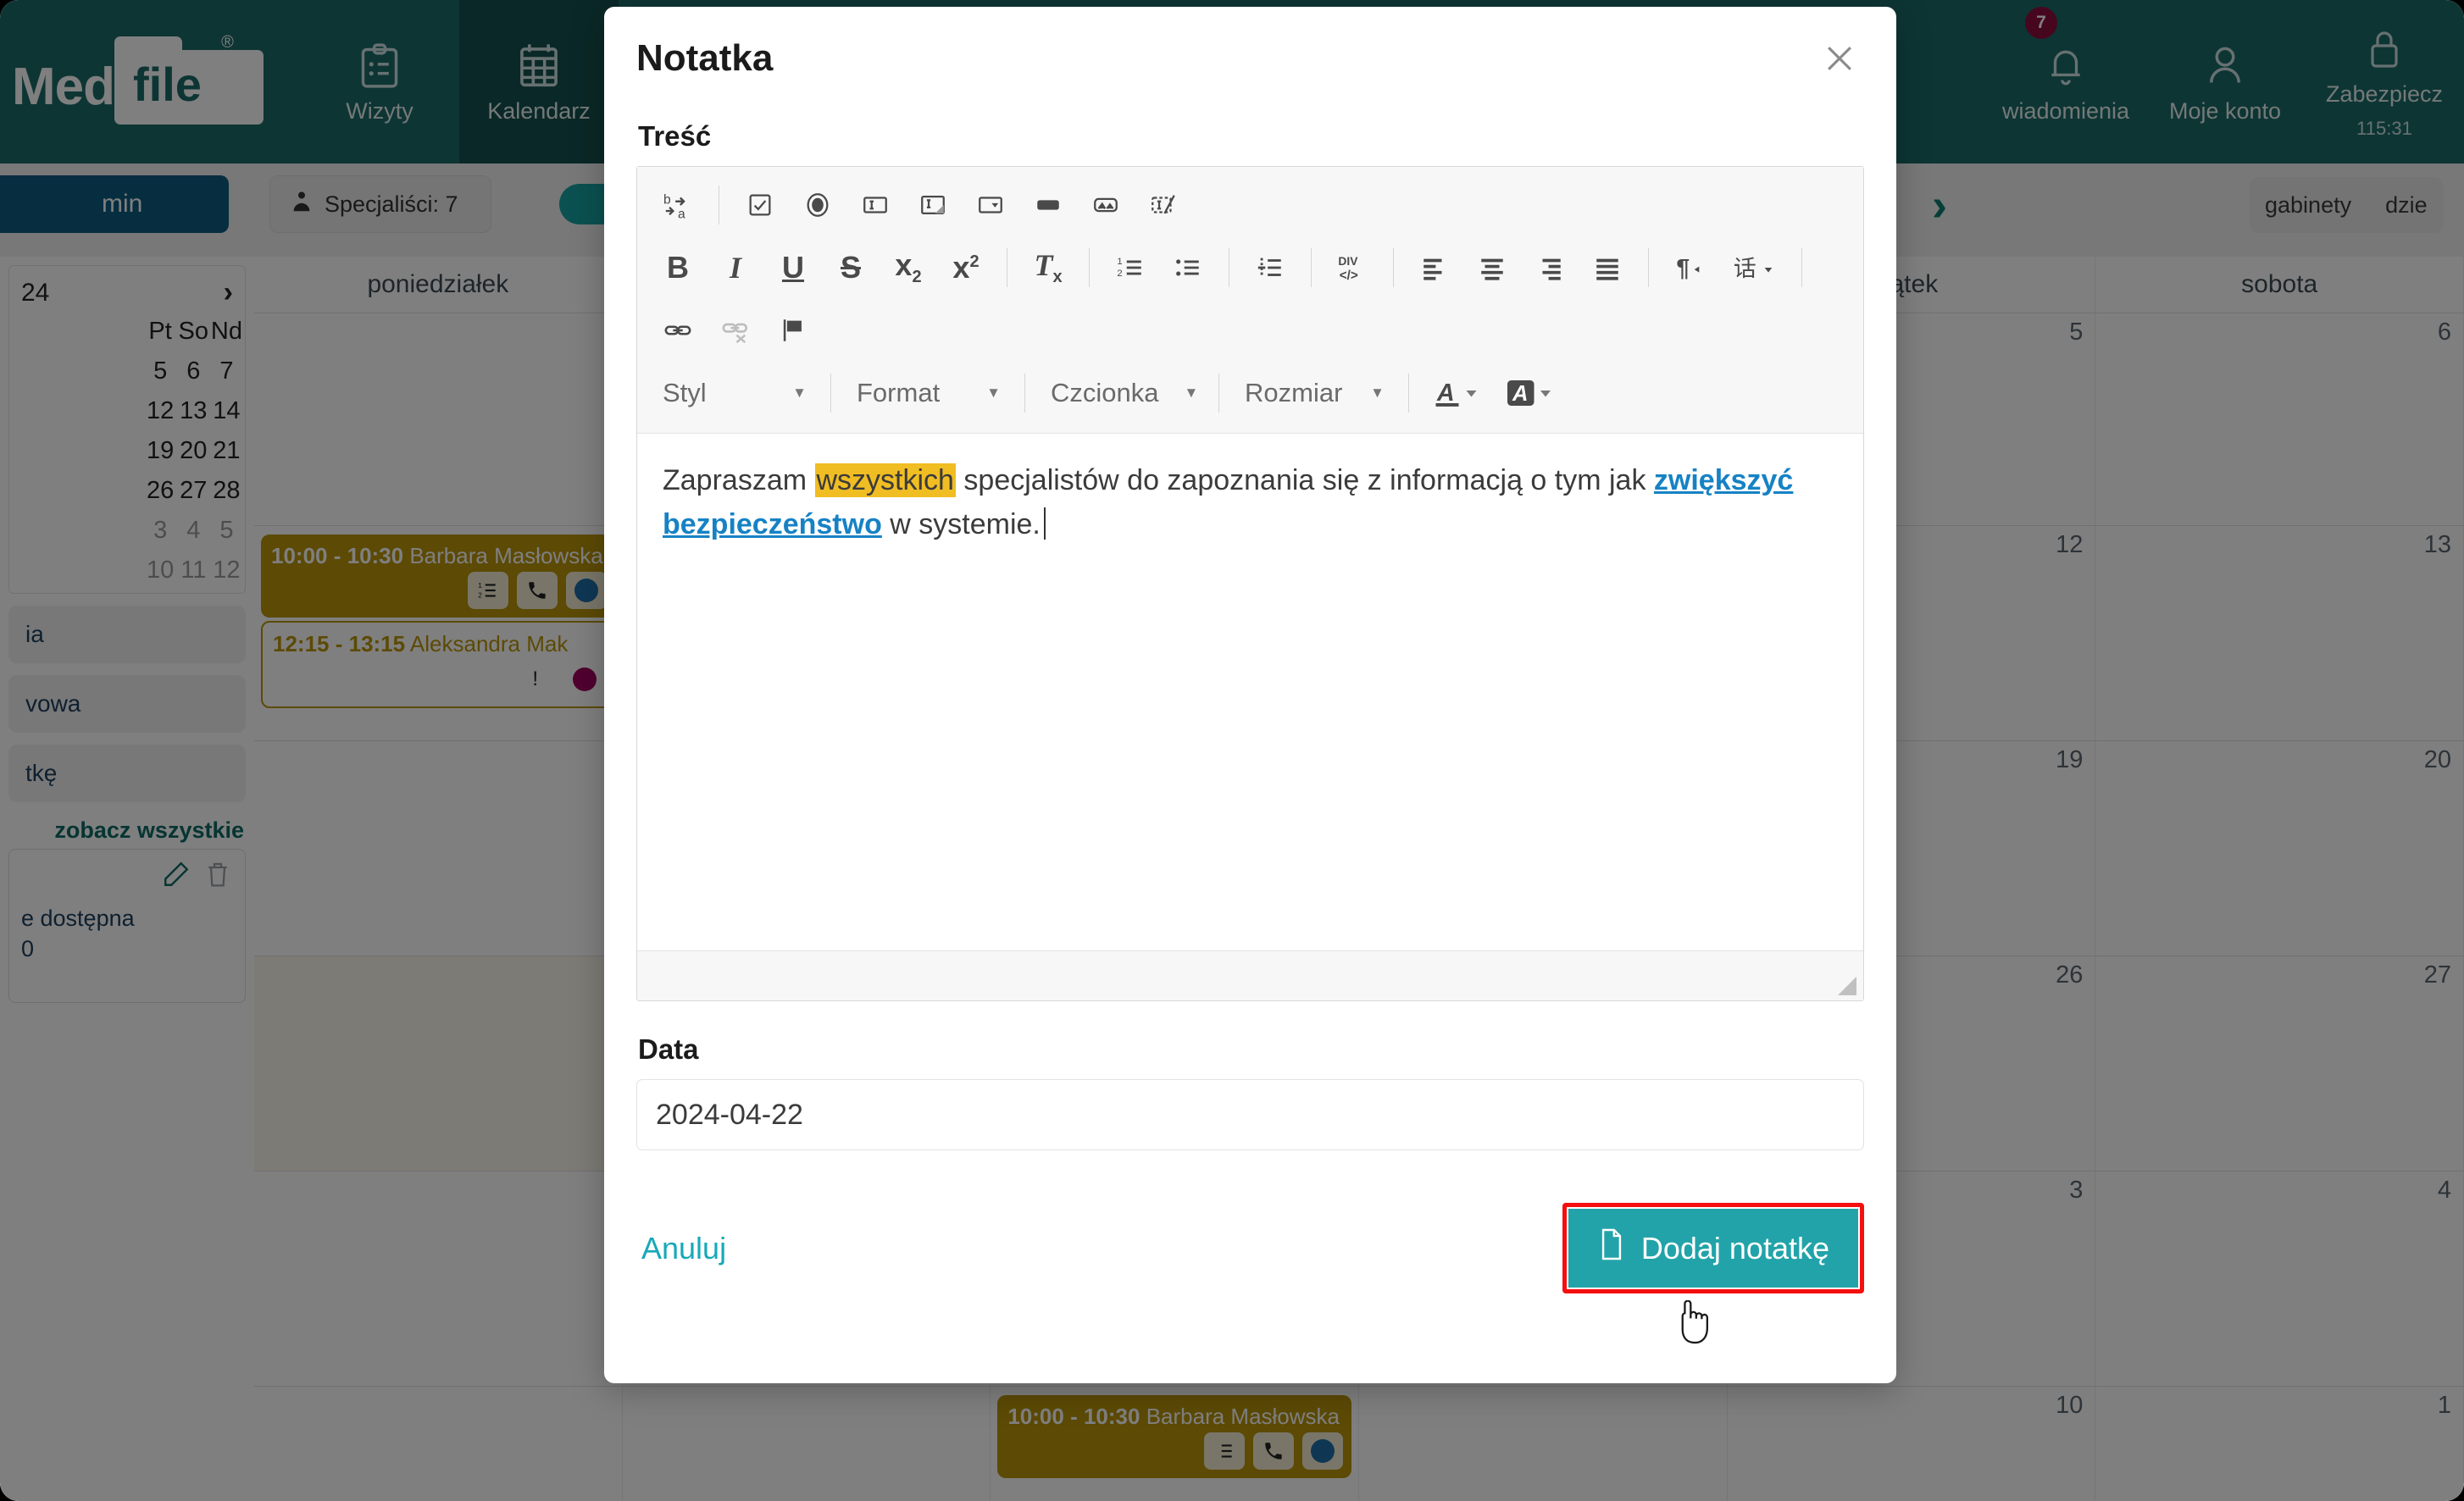 This screenshot has width=2464, height=1501. What do you see at coordinates (909, 267) in the screenshot?
I see `subscript-icon: x2` at bounding box center [909, 267].